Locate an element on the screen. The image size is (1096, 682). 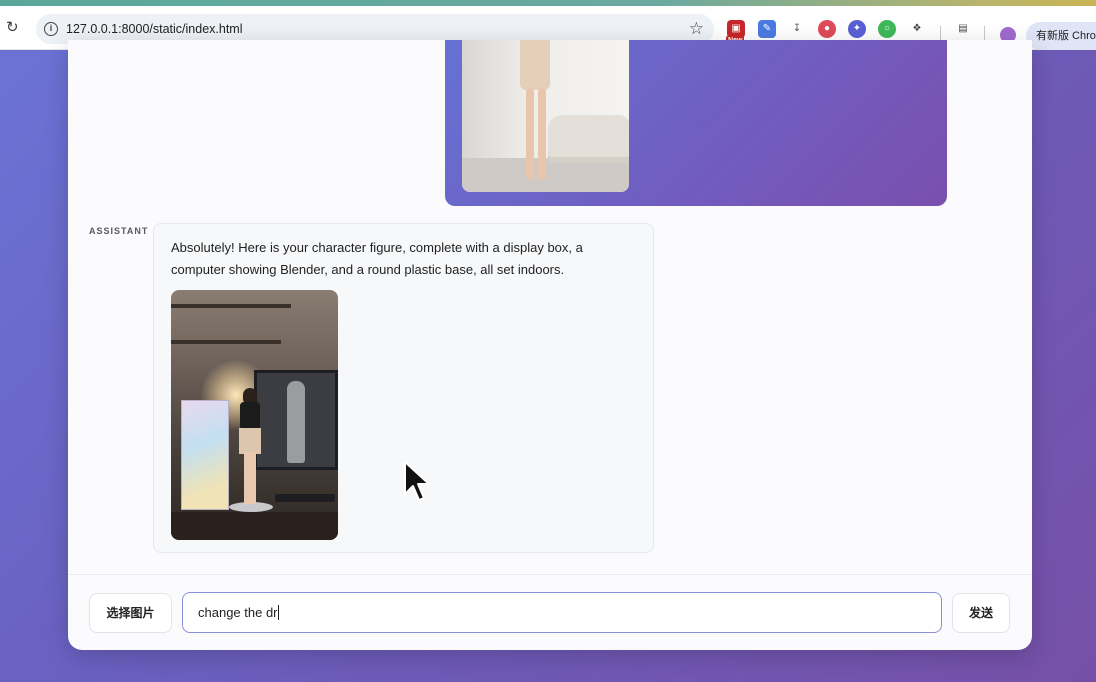
image-monitor-figure is located at coordinates (296, 422).